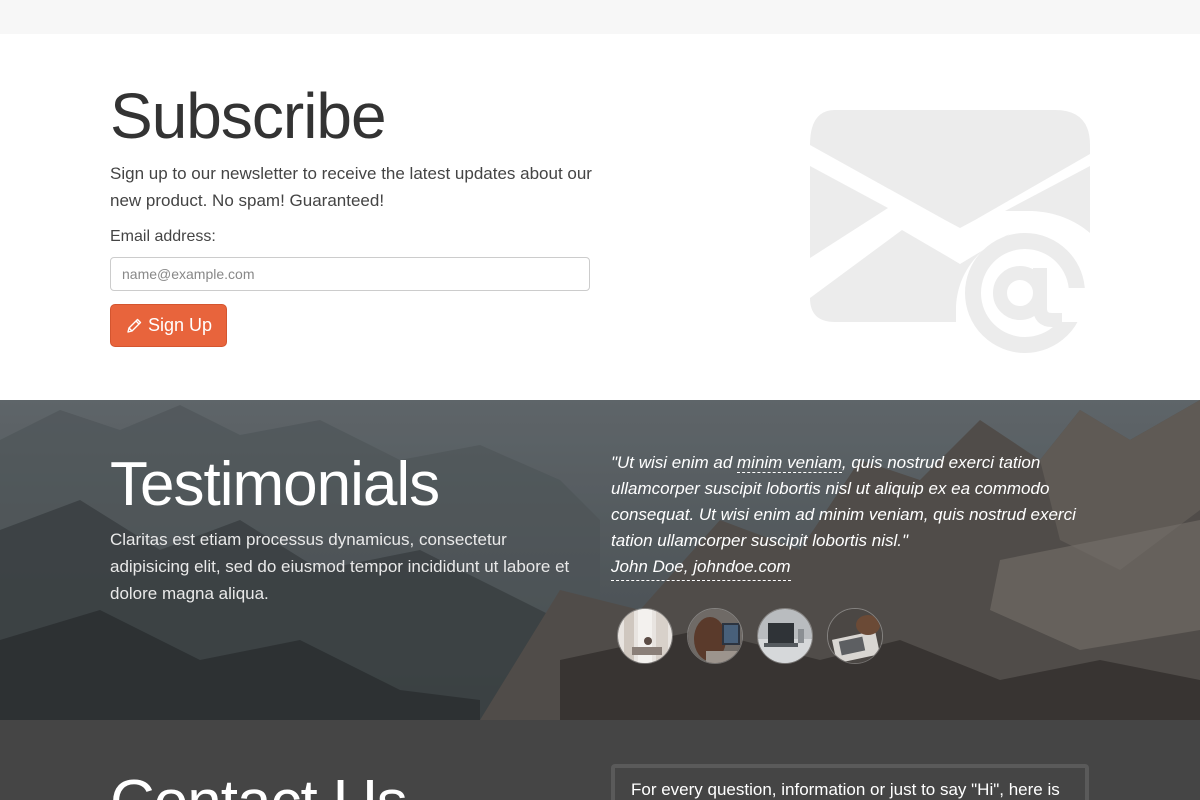 Image resolution: width=1200 pixels, height=800 pixels. I want to click on sign-up-button: Sign Up, so click(169, 325).